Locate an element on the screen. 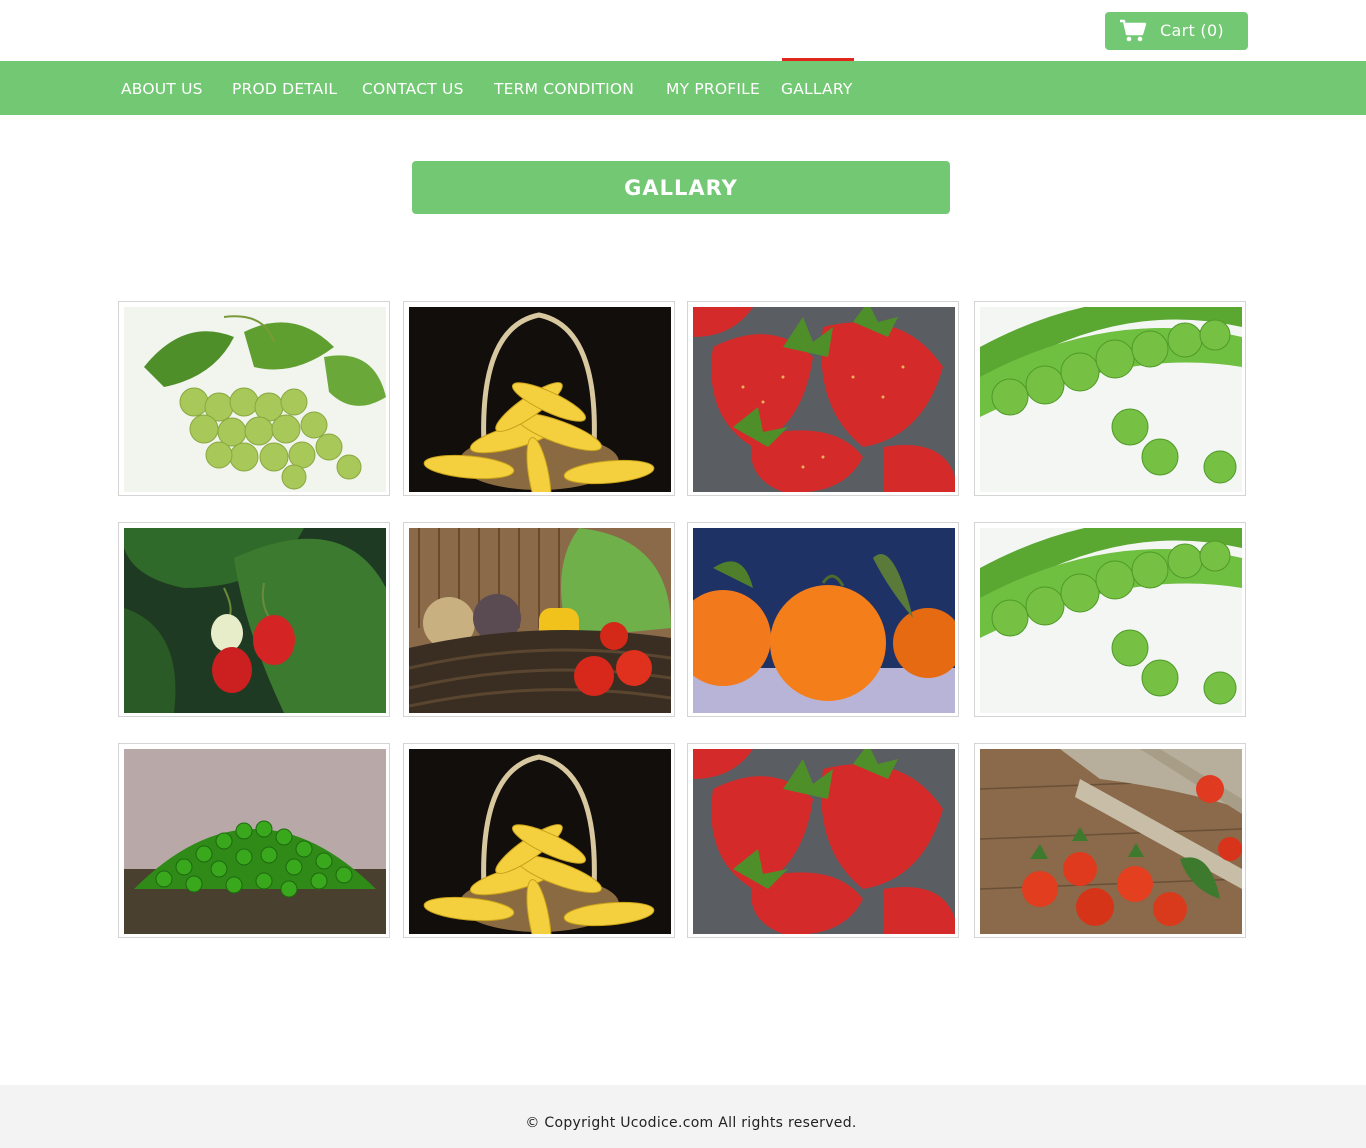 The image size is (1366, 1148). gallery-thumb-tomatoes is located at coordinates (1110, 840).